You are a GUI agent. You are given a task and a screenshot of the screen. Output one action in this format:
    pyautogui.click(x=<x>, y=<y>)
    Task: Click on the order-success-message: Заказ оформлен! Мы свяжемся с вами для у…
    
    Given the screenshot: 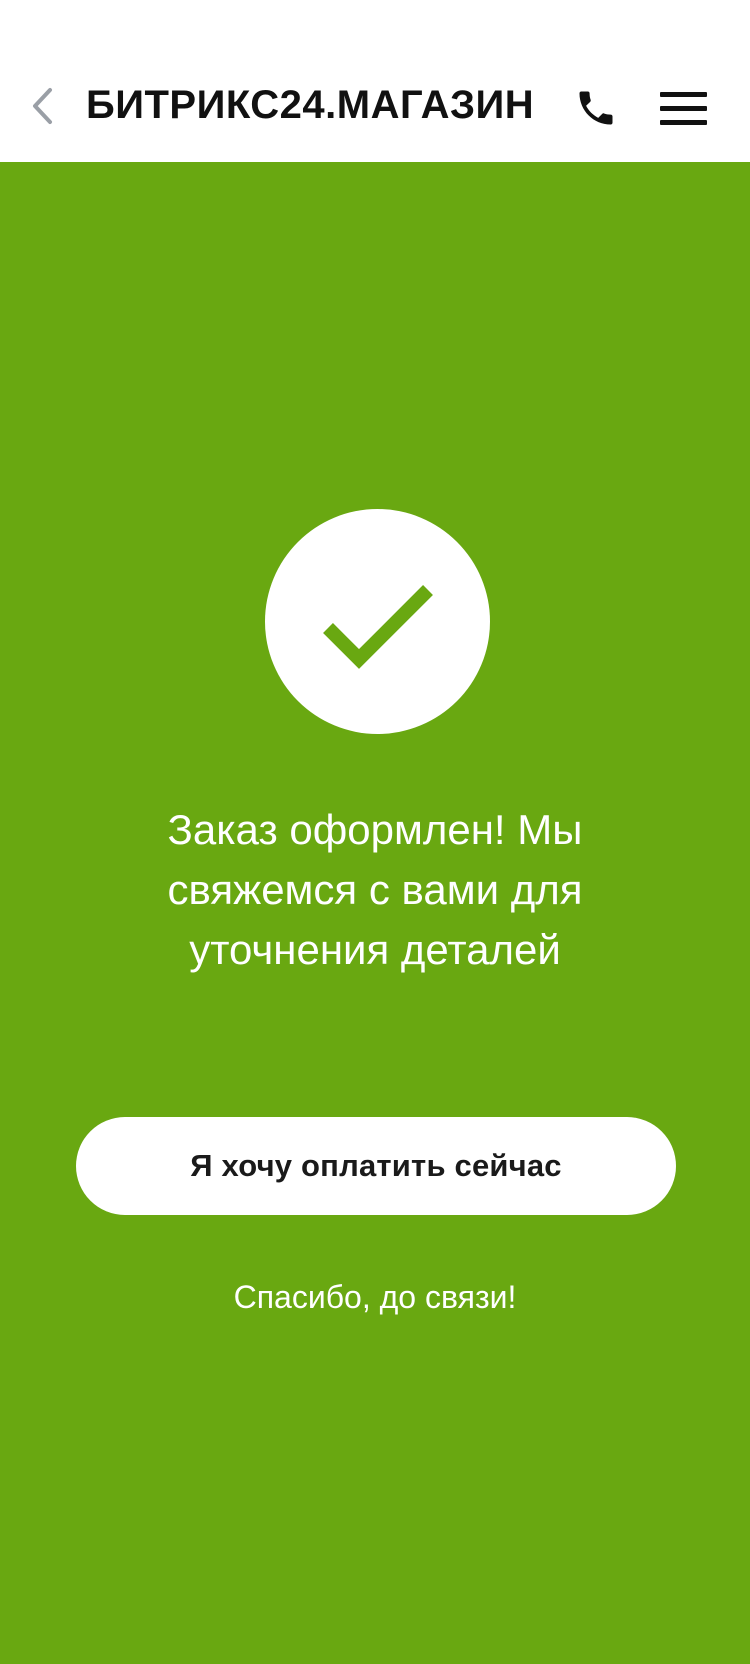 What is the action you would take?
    pyautogui.click(x=375, y=889)
    